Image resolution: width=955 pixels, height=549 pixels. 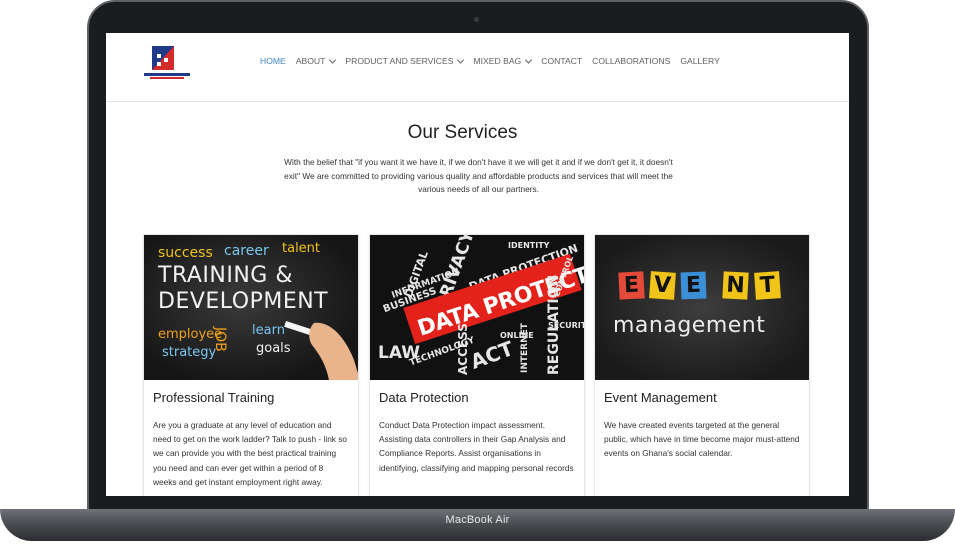 I want to click on nav-product-and-services: PRODUCT AND SERVICES, so click(x=405, y=61).